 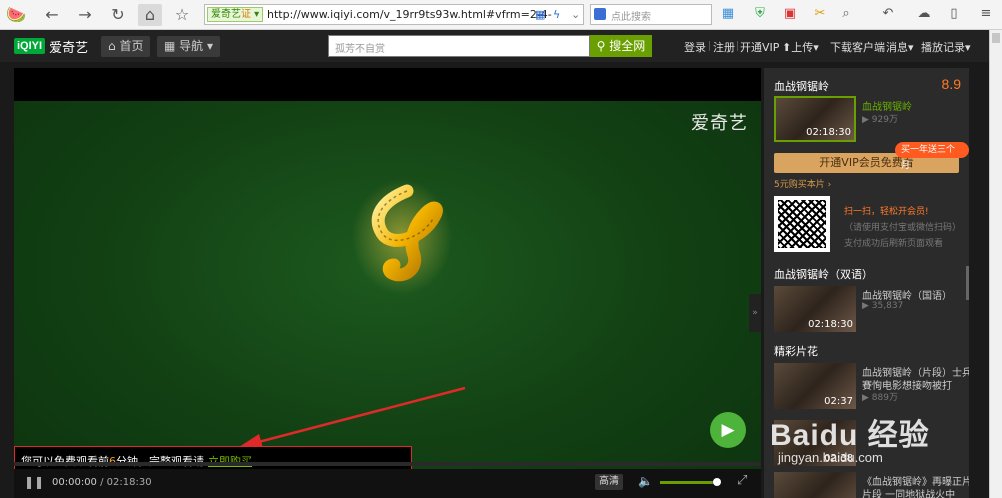 I want to click on site-search-input: 孤芳不自赏, so click(x=459, y=46).